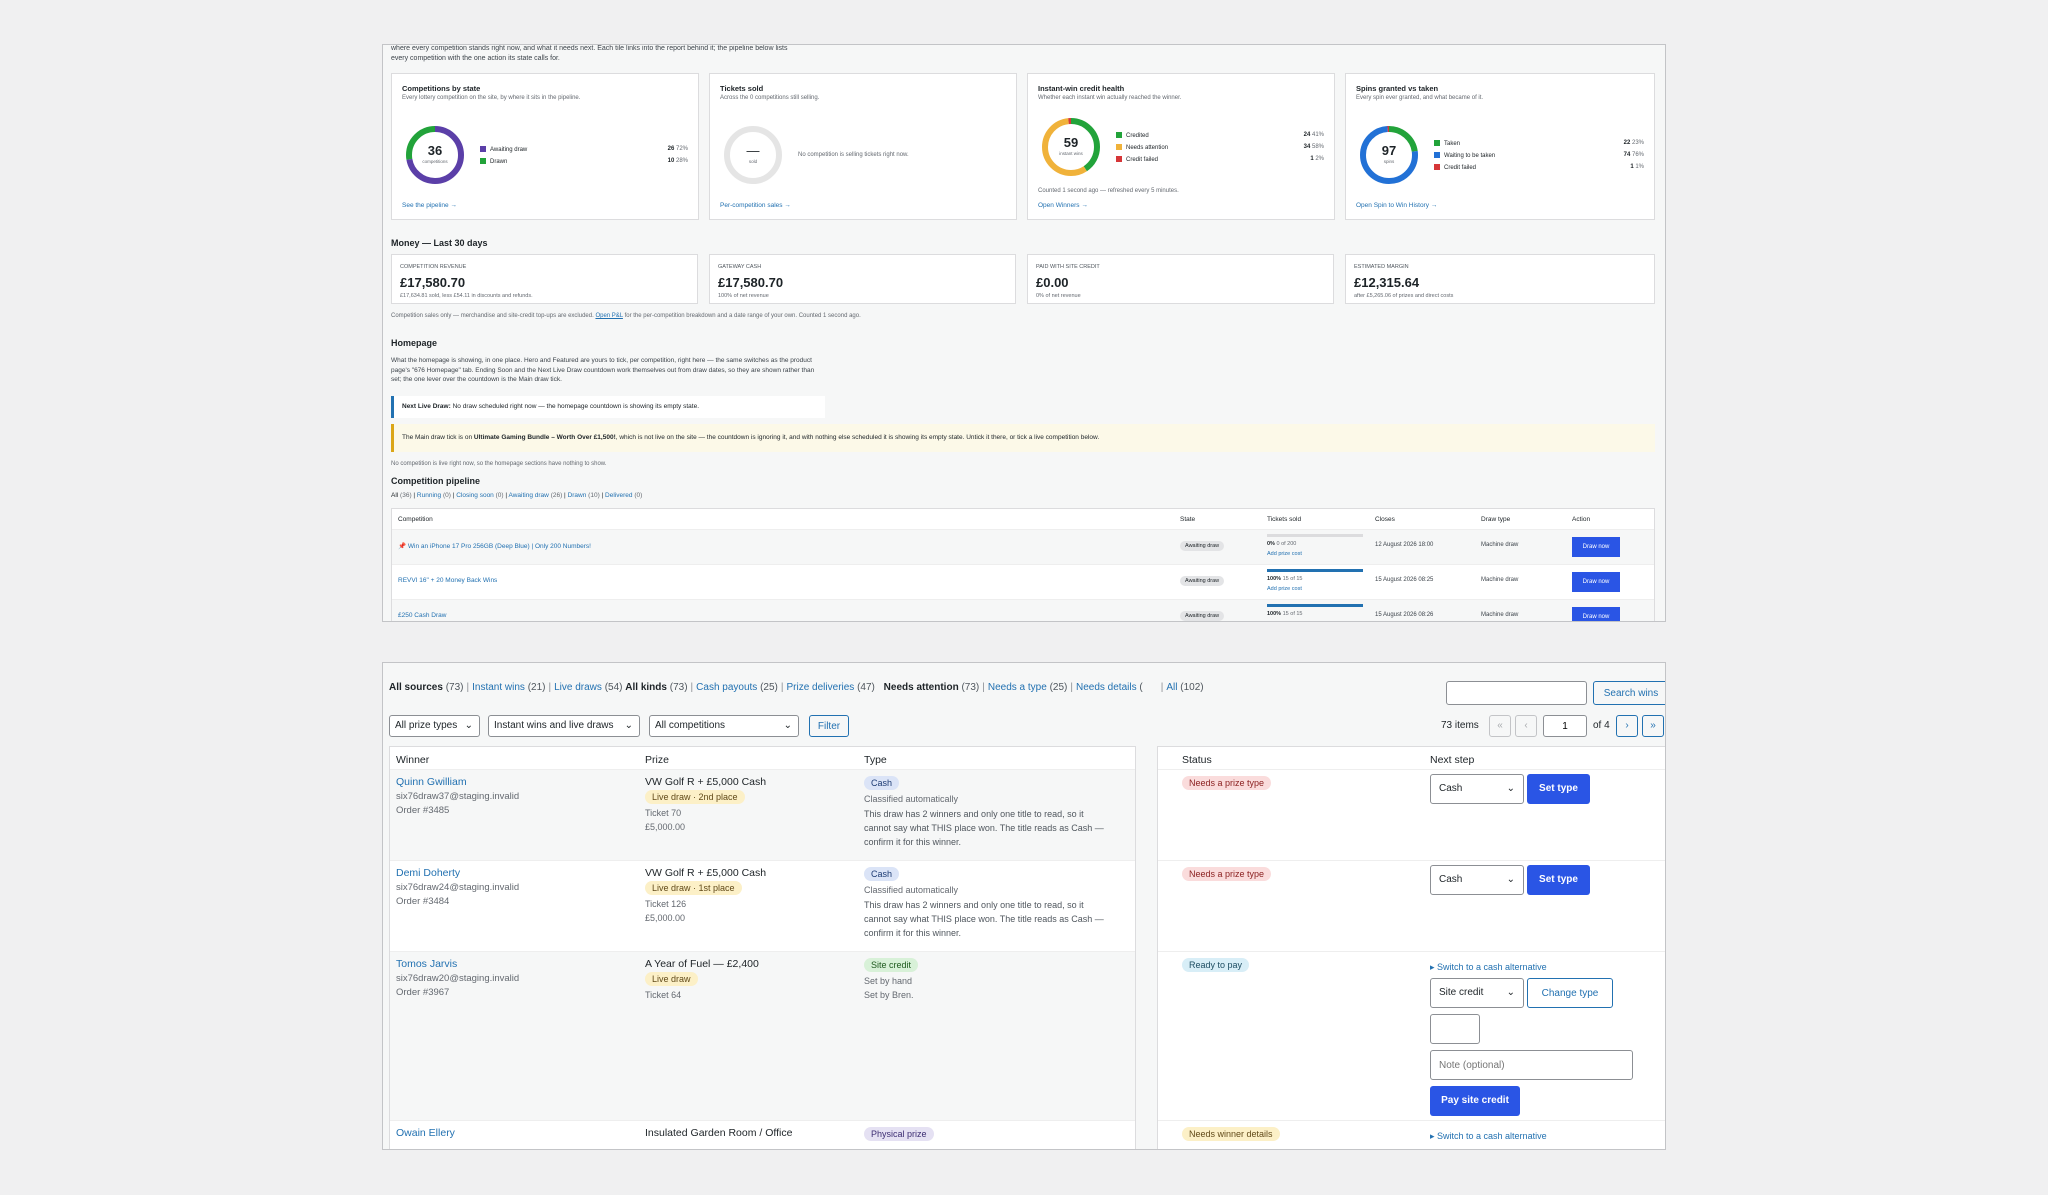 Image resolution: width=2048 pixels, height=1195 pixels. I want to click on tab-label: Delivered, so click(619, 495).